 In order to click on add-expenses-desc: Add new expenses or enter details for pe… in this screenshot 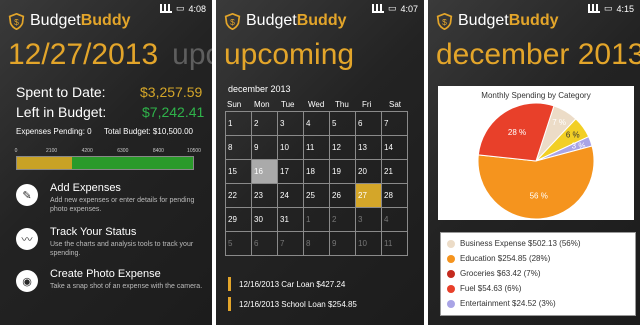, I will do `click(122, 205)`.